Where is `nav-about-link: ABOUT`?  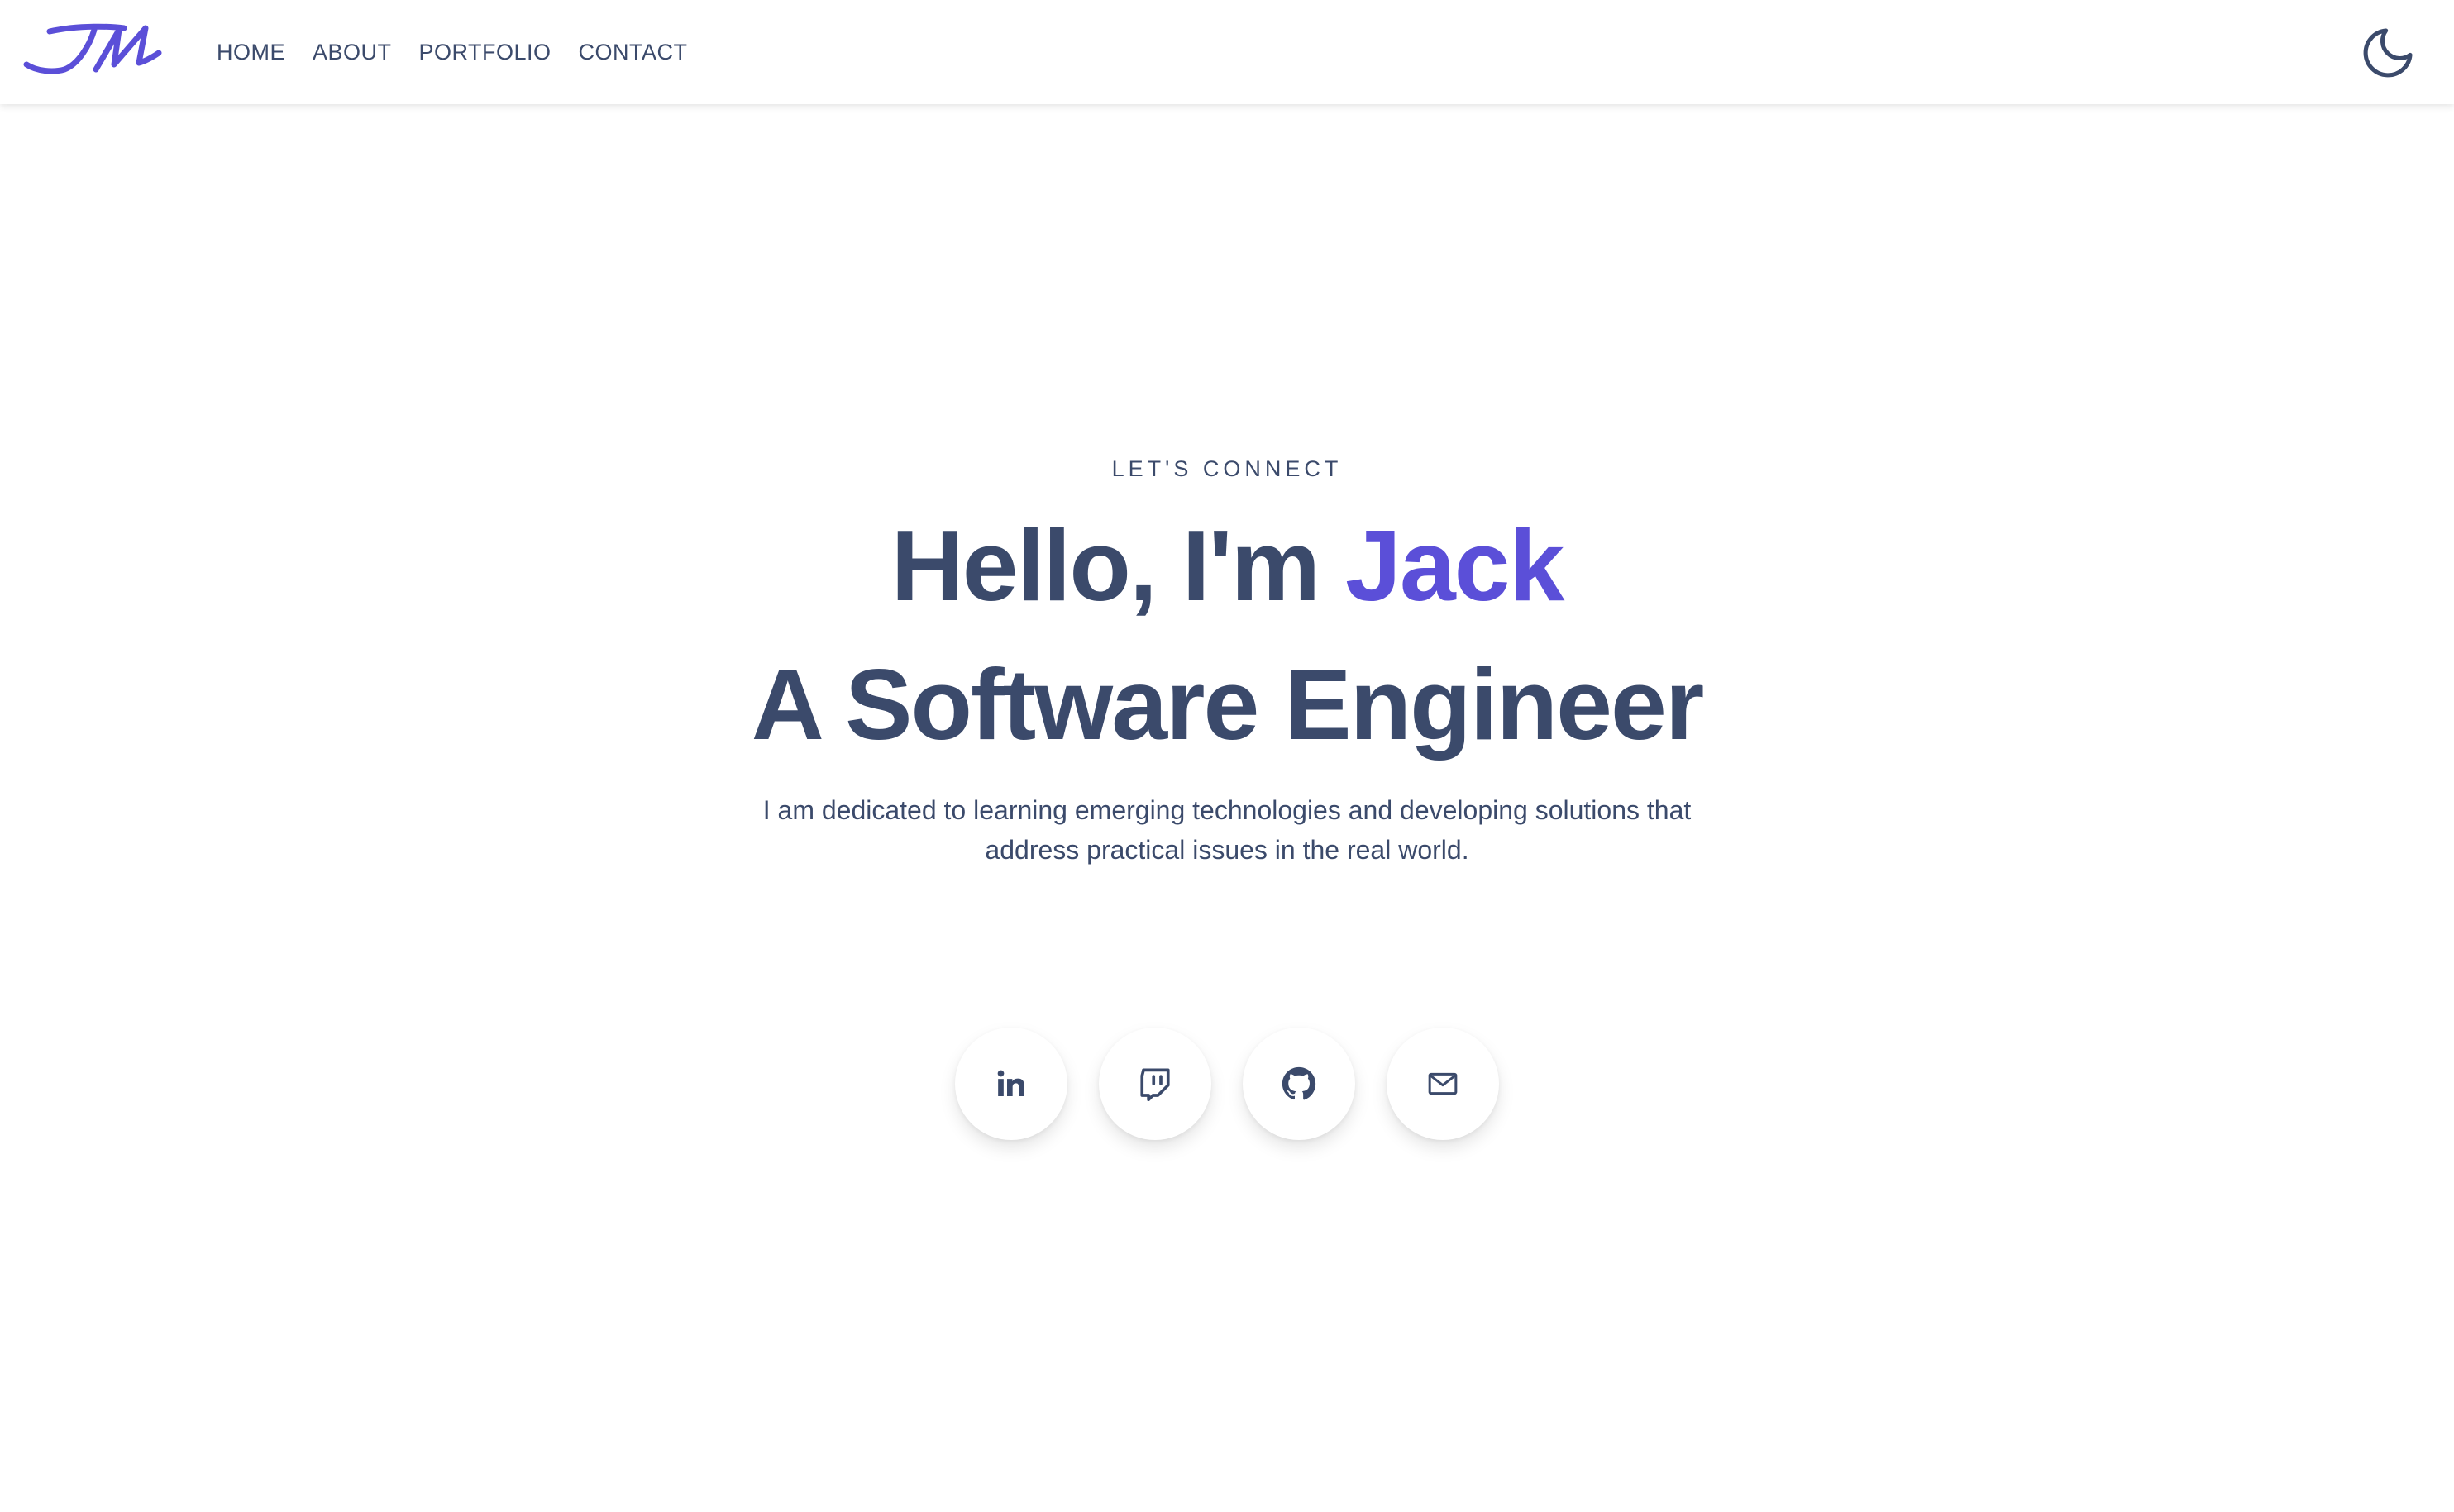
nav-about-link: ABOUT is located at coordinates (352, 52).